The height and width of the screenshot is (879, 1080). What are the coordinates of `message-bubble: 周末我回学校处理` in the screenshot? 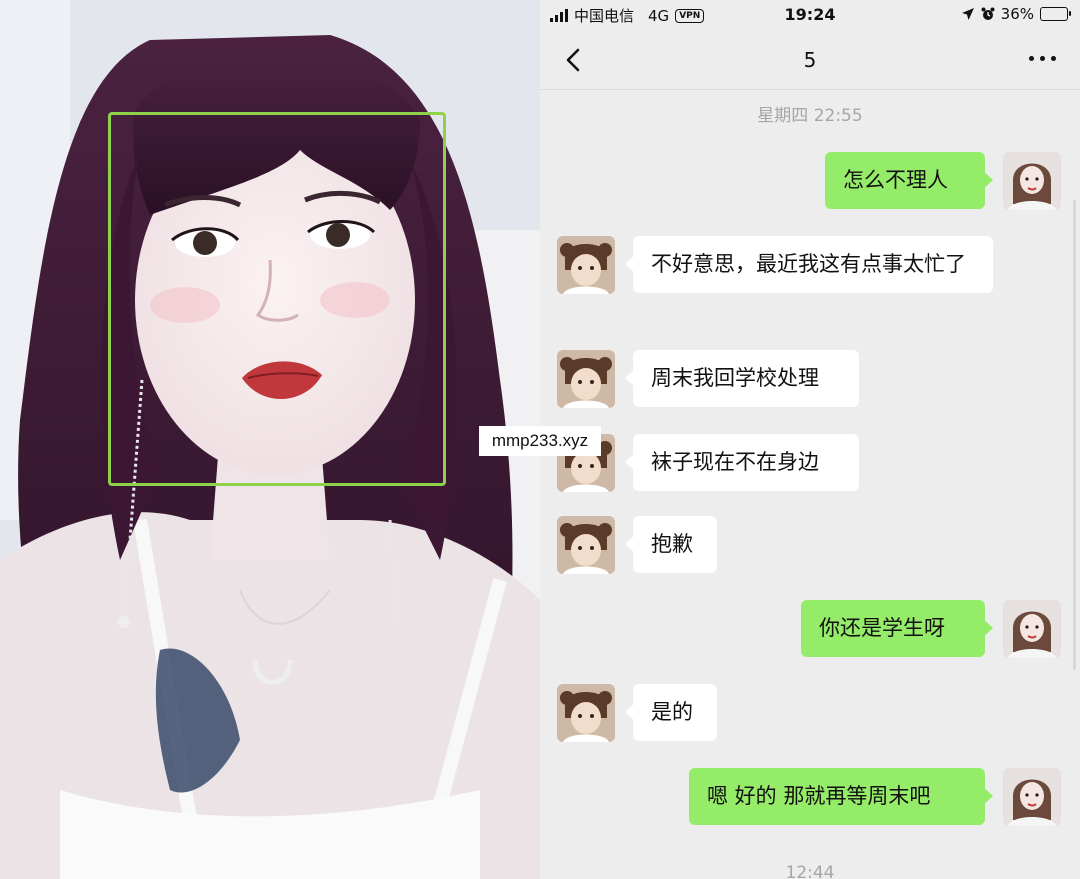 It's located at (742, 378).